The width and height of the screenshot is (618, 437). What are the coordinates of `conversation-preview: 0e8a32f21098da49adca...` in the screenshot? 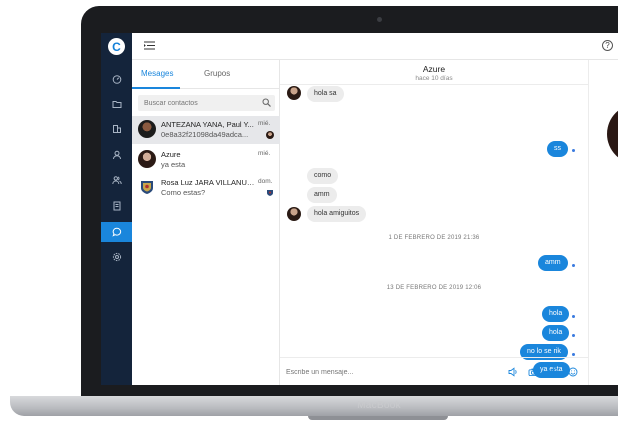 It's located at (205, 134).